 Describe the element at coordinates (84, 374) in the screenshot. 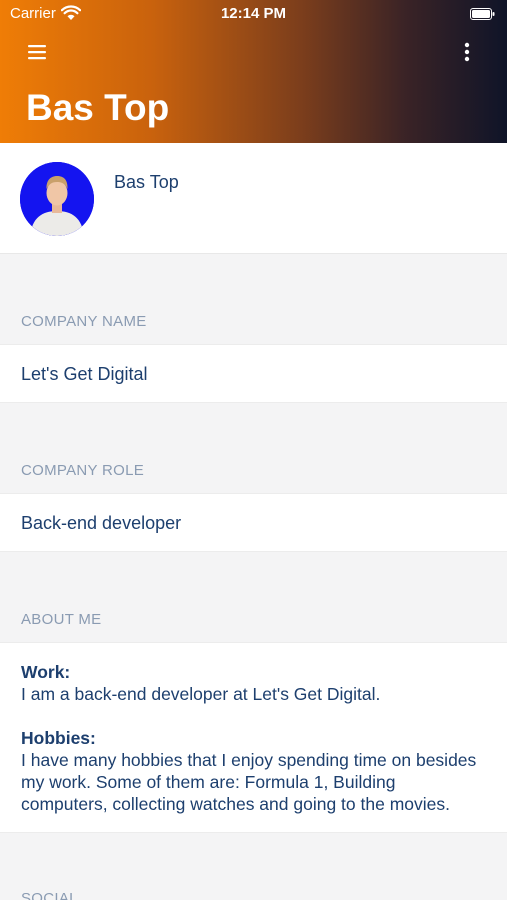

I see `company-name-value: Let's Get Digital` at that location.